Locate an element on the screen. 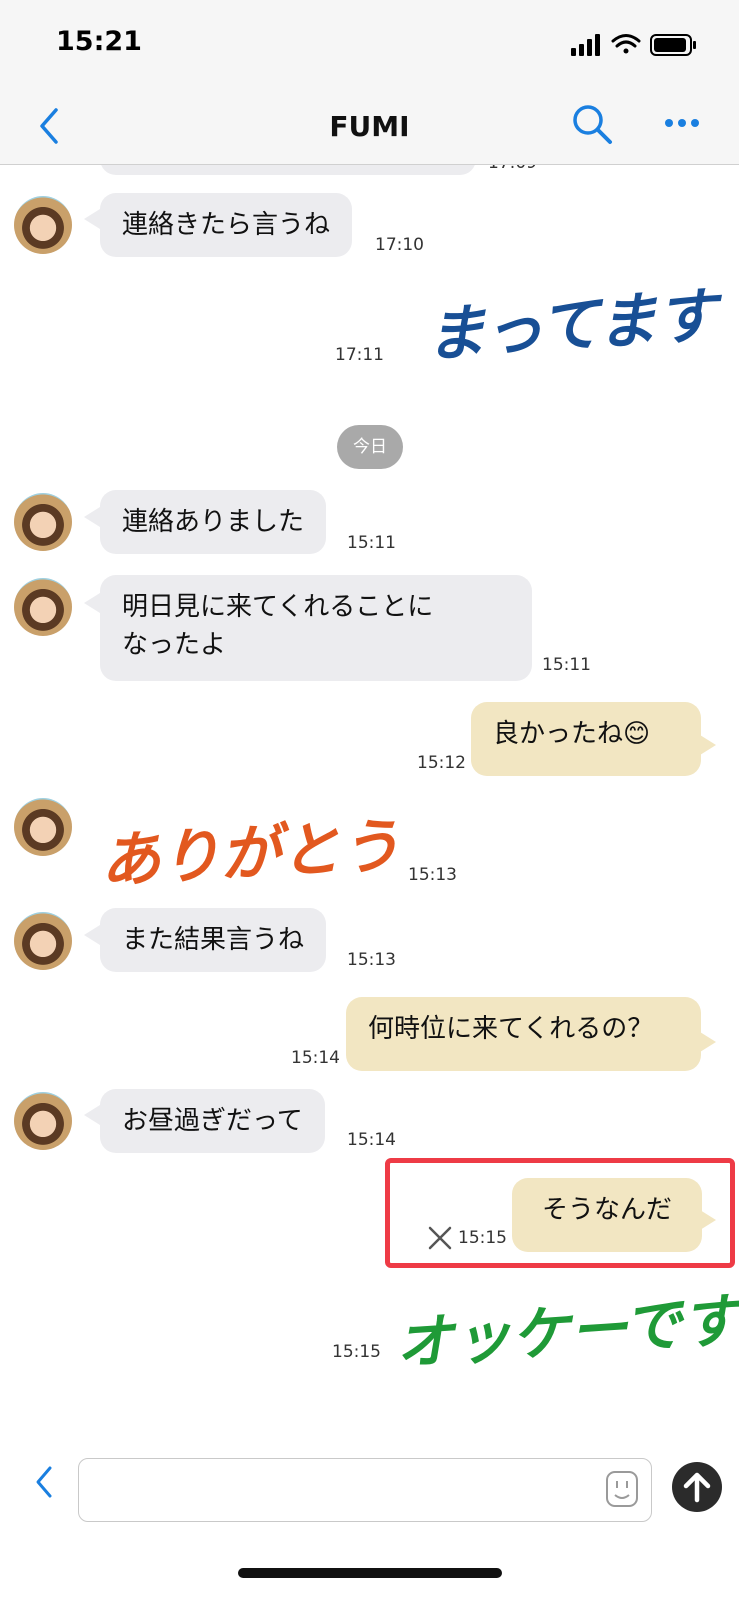  message-time: 17:09 is located at coordinates (512, 169).